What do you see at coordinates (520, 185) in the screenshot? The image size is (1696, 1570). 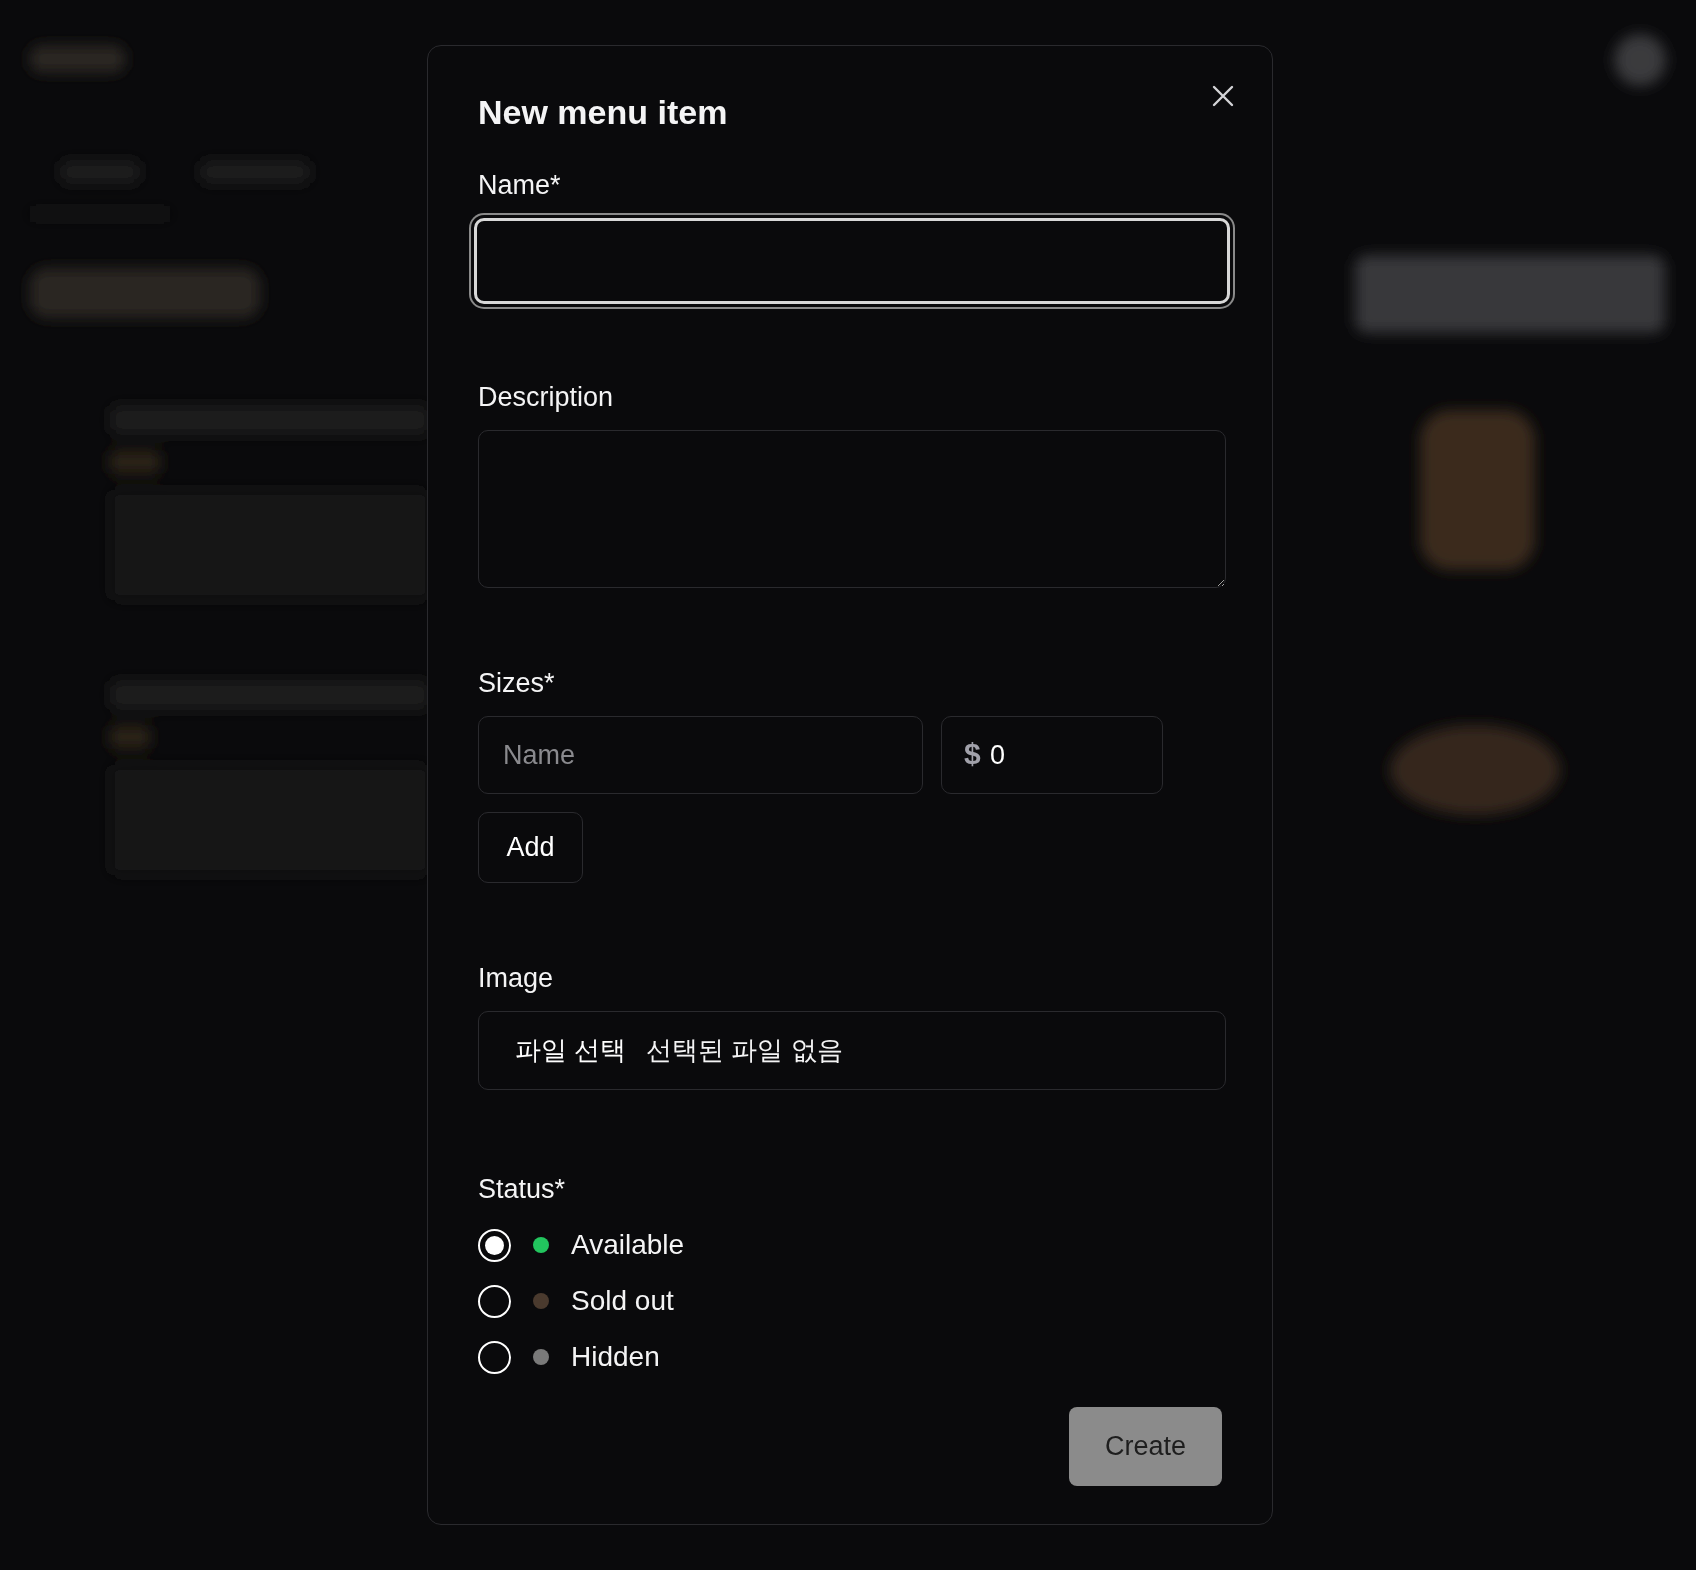 I see `field-label: Name*` at bounding box center [520, 185].